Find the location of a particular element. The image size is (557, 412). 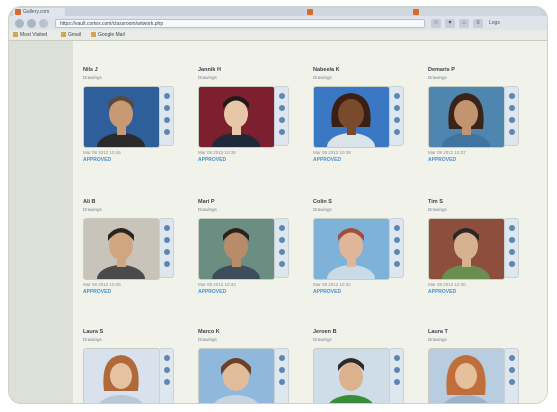

student-name: Colin S is located at coordinates (322, 202).